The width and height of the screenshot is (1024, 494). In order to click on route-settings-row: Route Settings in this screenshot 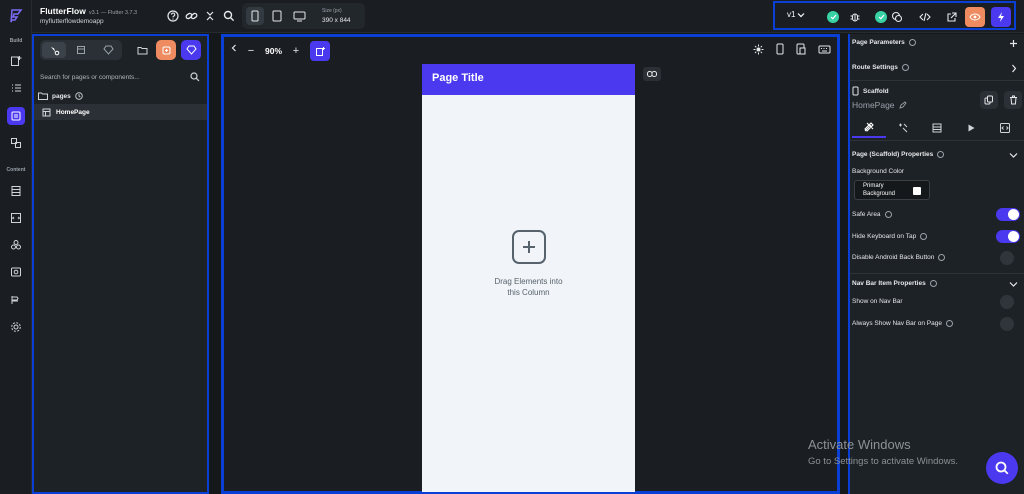, I will do `click(880, 67)`.